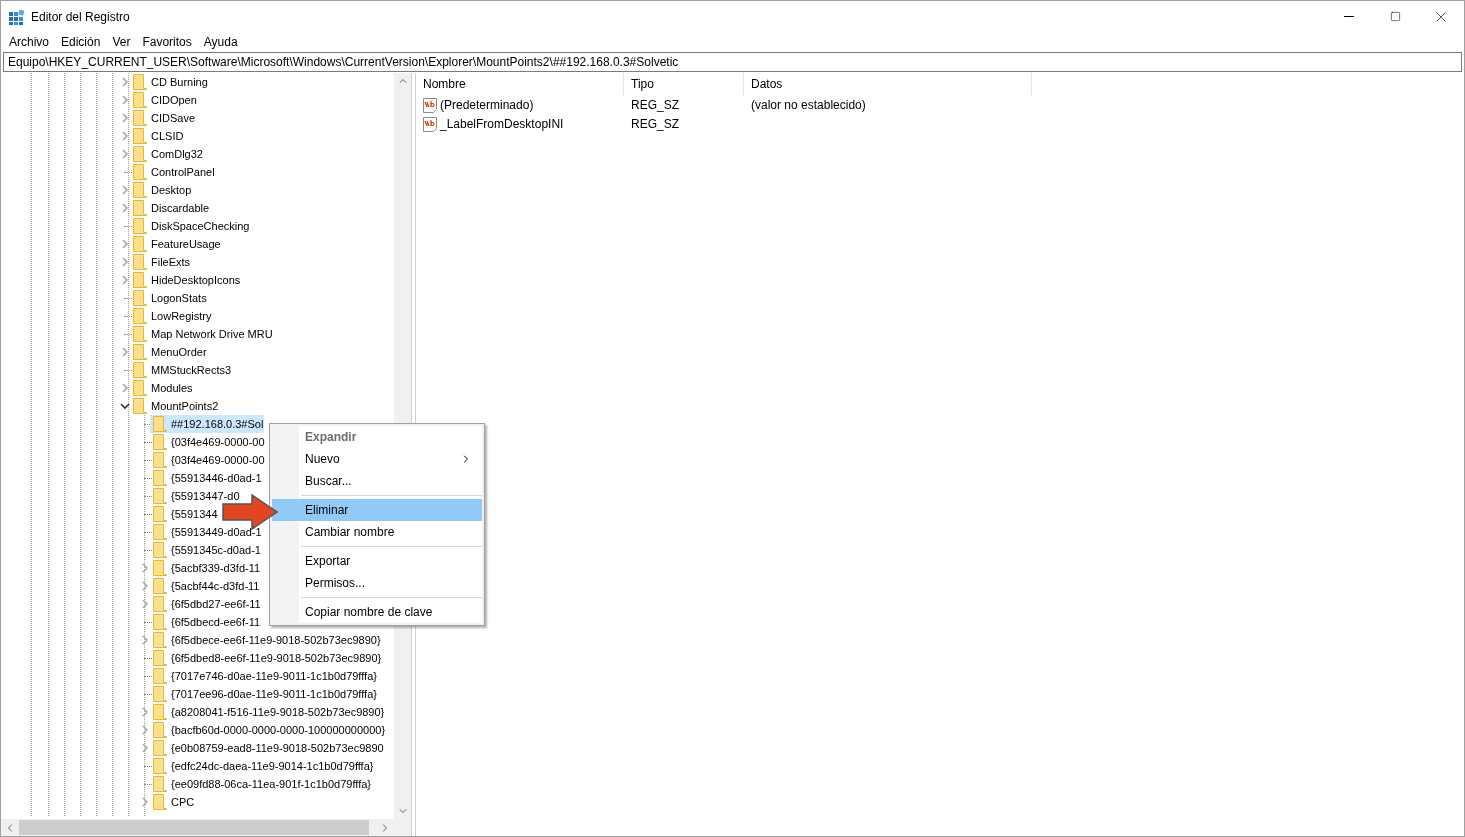 The width and height of the screenshot is (1465, 837). What do you see at coordinates (808, 105) in the screenshot?
I see `value-data: (valor no establecido)` at bounding box center [808, 105].